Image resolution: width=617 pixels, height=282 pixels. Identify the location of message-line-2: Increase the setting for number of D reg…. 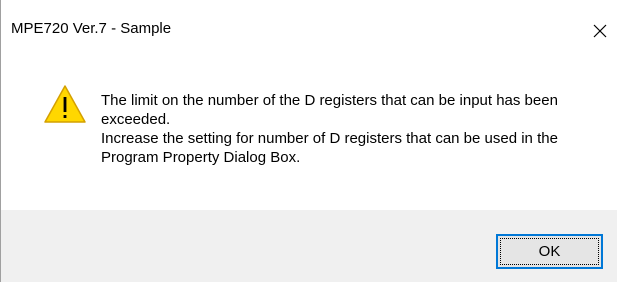
(329, 148).